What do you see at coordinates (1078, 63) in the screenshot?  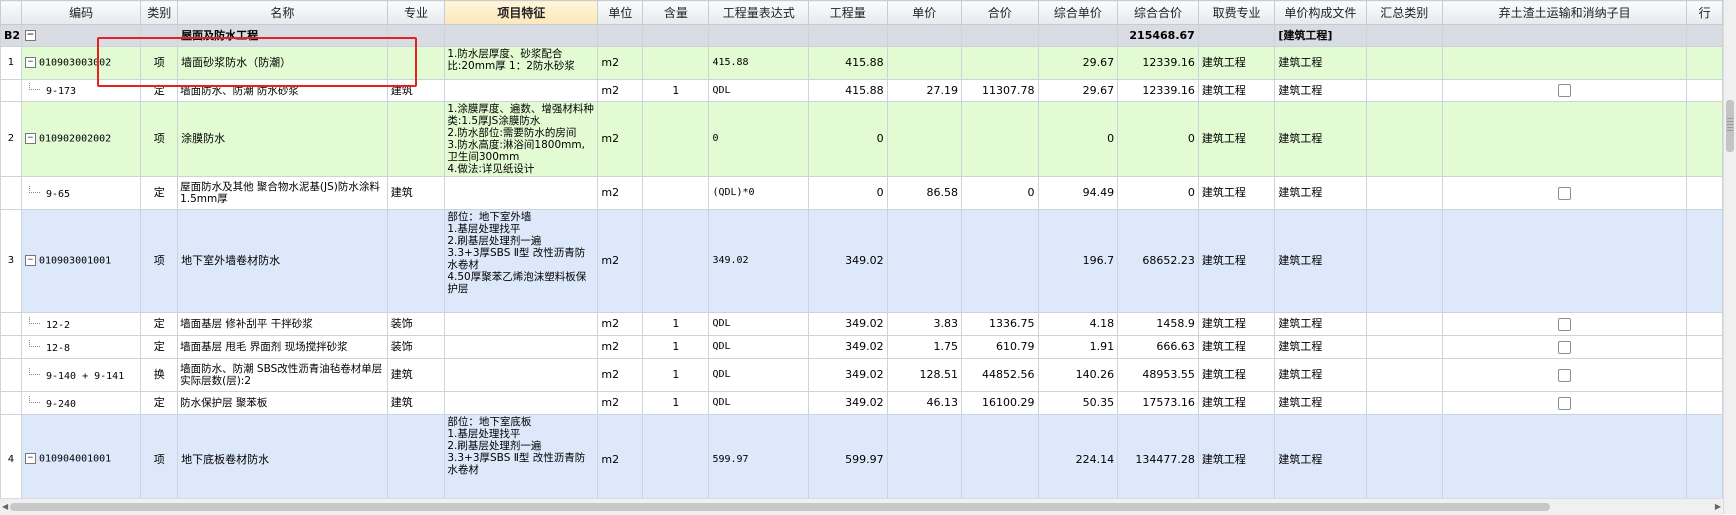 I see `item-comp-unit-price: 29.67` at bounding box center [1078, 63].